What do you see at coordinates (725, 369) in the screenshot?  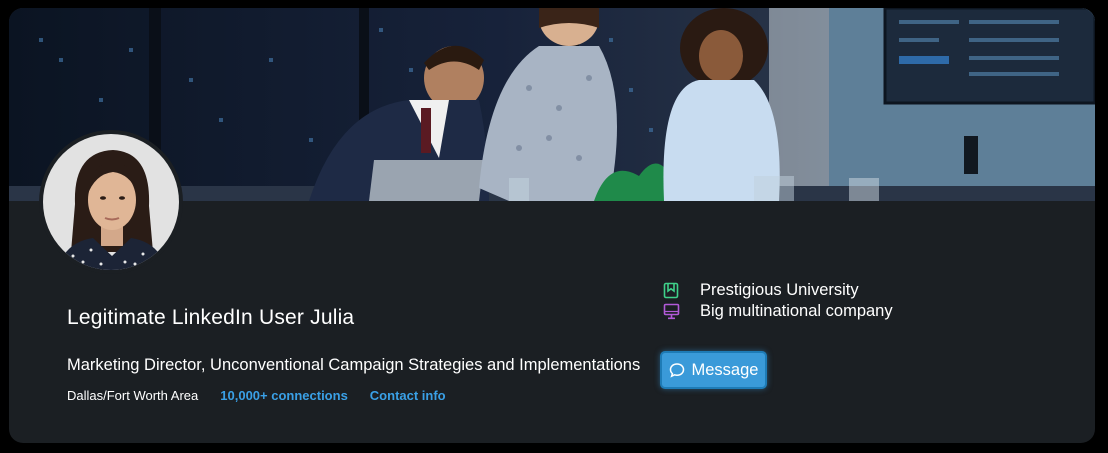 I see `message-button-label: Message` at bounding box center [725, 369].